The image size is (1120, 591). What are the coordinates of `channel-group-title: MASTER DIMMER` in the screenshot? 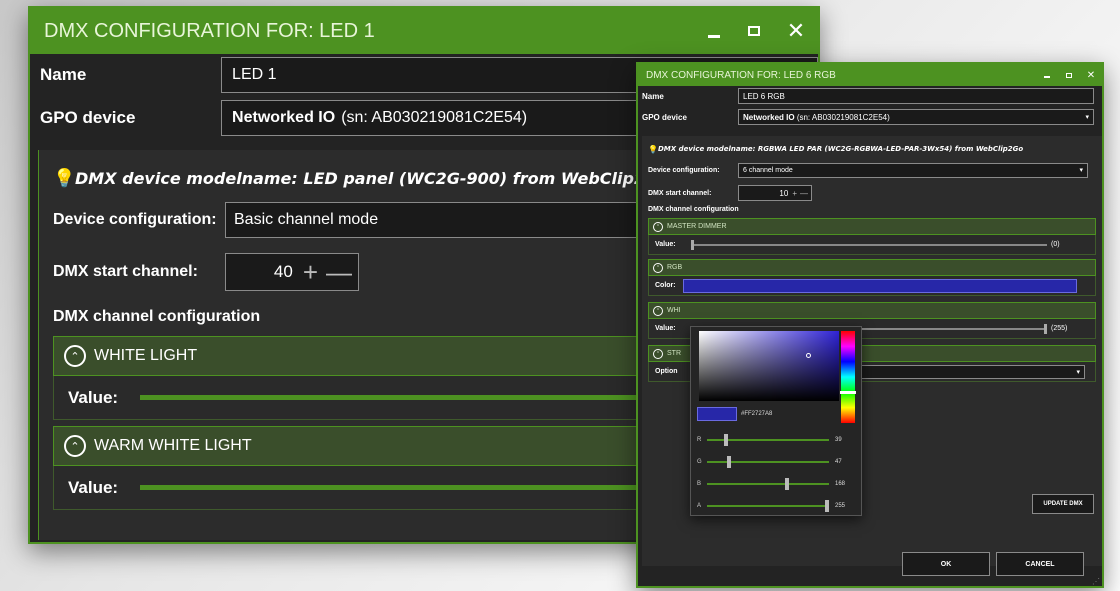 It's located at (697, 226).